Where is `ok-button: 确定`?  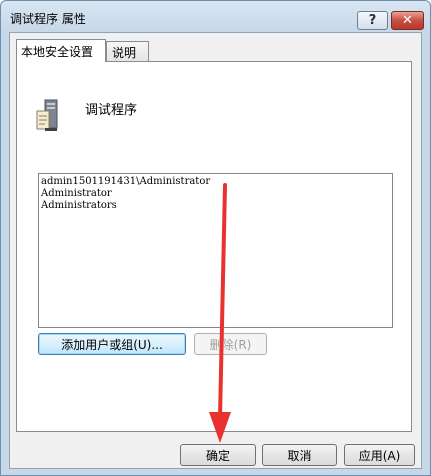
ok-button: 确定 is located at coordinates (218, 455).